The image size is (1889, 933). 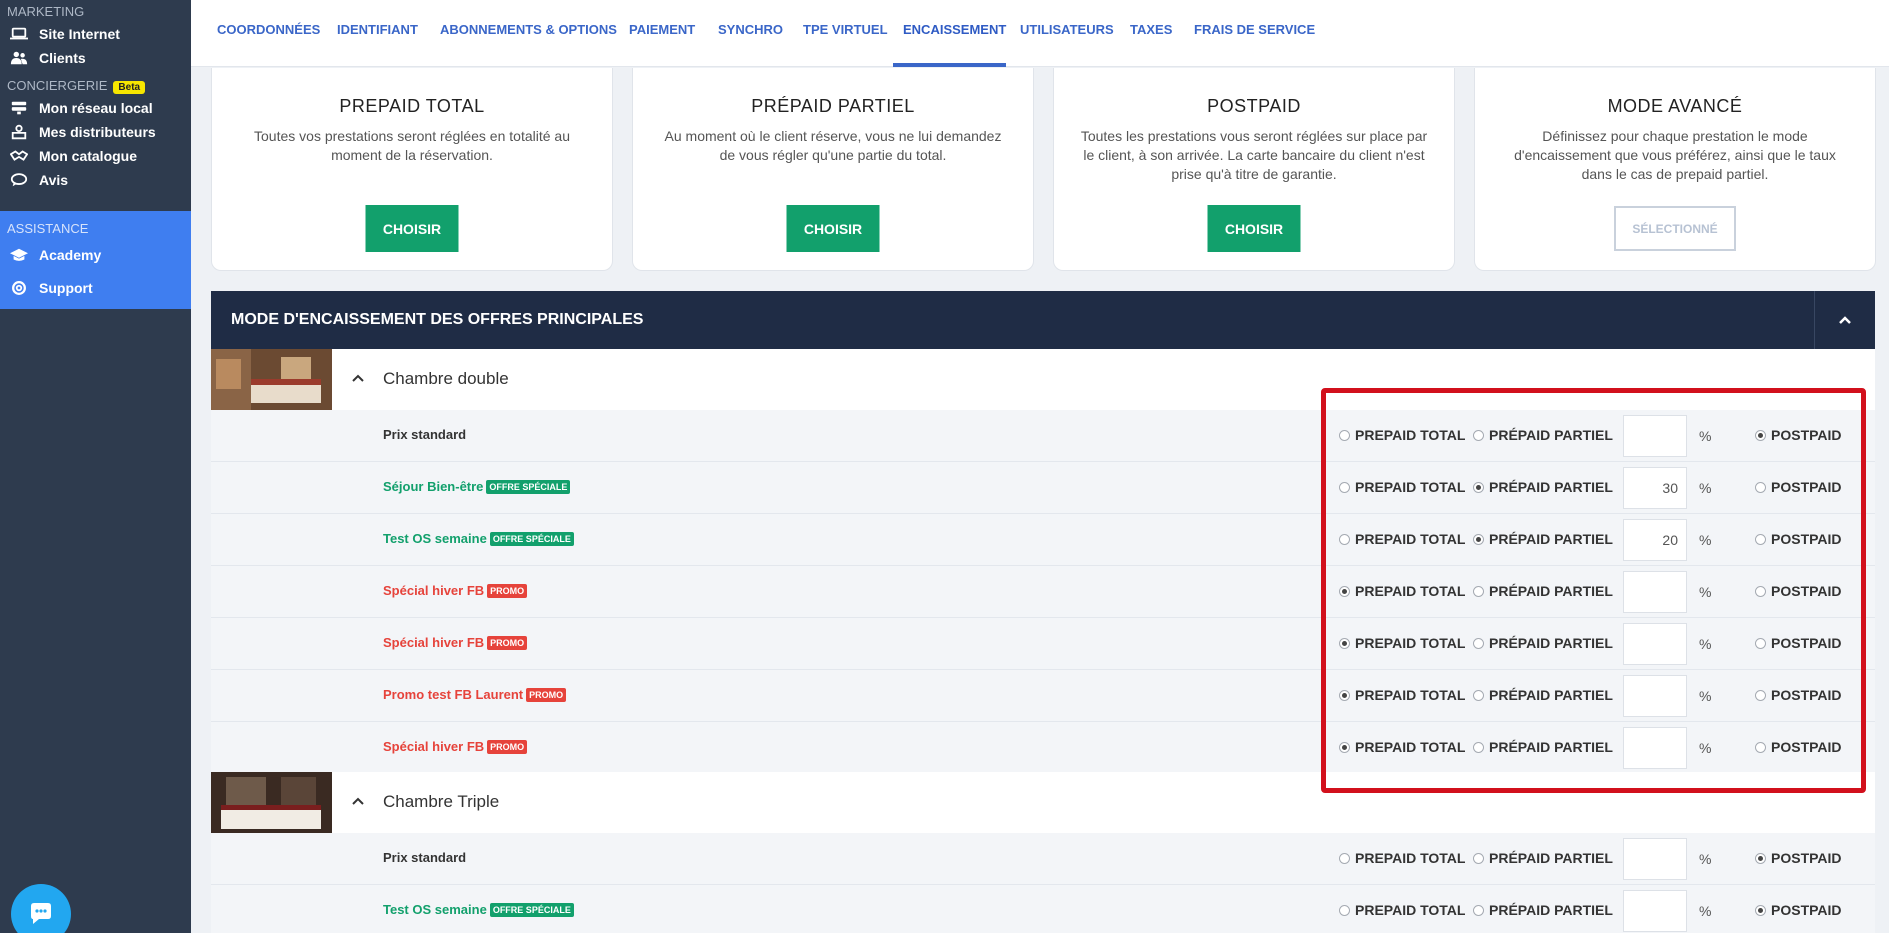 What do you see at coordinates (1151, 29) in the screenshot?
I see `tab-taxes: TAXES` at bounding box center [1151, 29].